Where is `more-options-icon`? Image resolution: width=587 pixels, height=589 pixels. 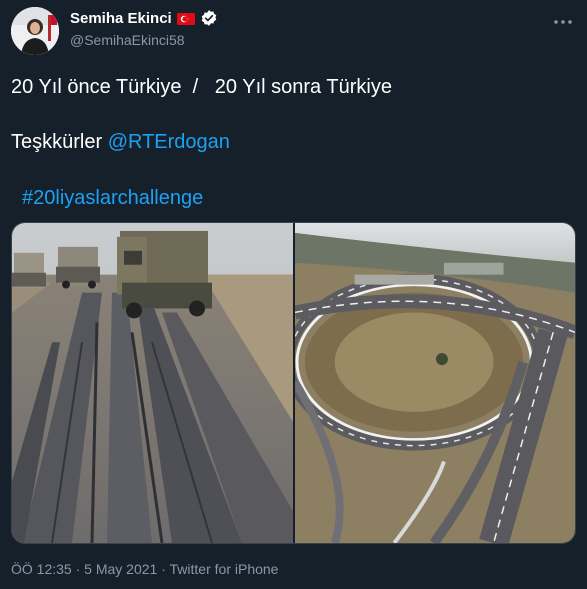 more-options-icon is located at coordinates (563, 19).